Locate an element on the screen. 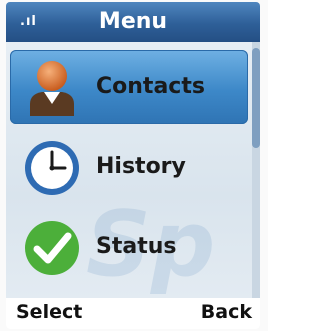 The height and width of the screenshot is (331, 320). scrollbar-thumb is located at coordinates (256, 98).